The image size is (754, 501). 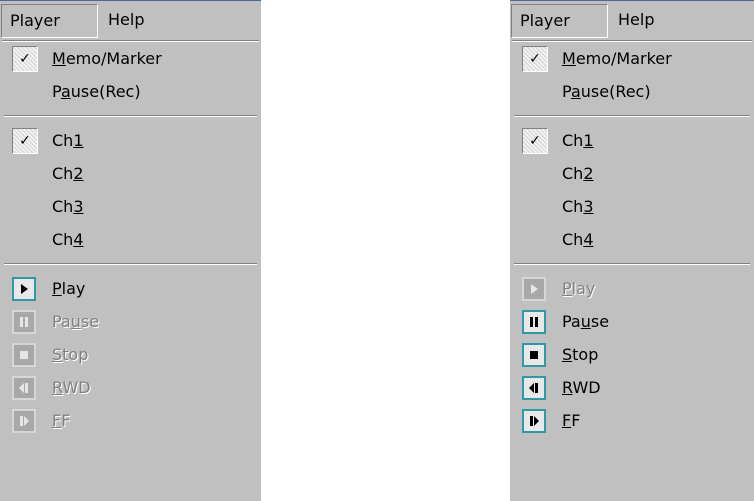 I want to click on menu-item-label: Ch4, so click(x=578, y=239).